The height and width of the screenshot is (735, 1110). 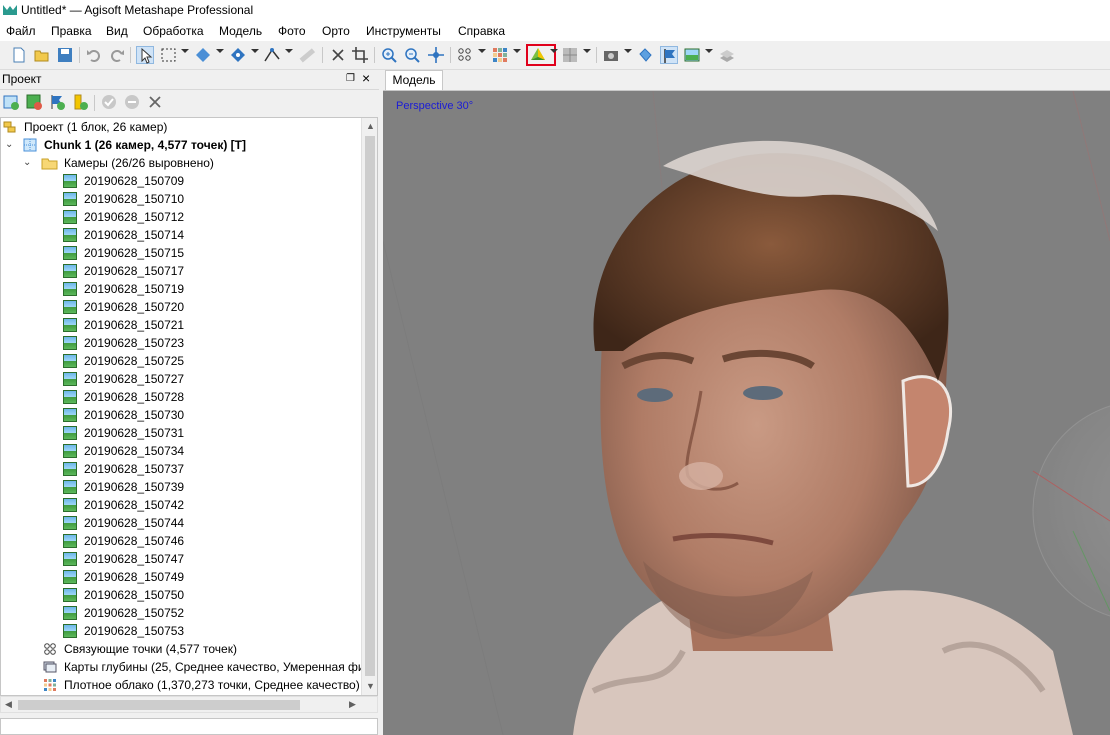 What do you see at coordinates (292, 31) in the screenshot?
I see `menu-photo: Фото` at bounding box center [292, 31].